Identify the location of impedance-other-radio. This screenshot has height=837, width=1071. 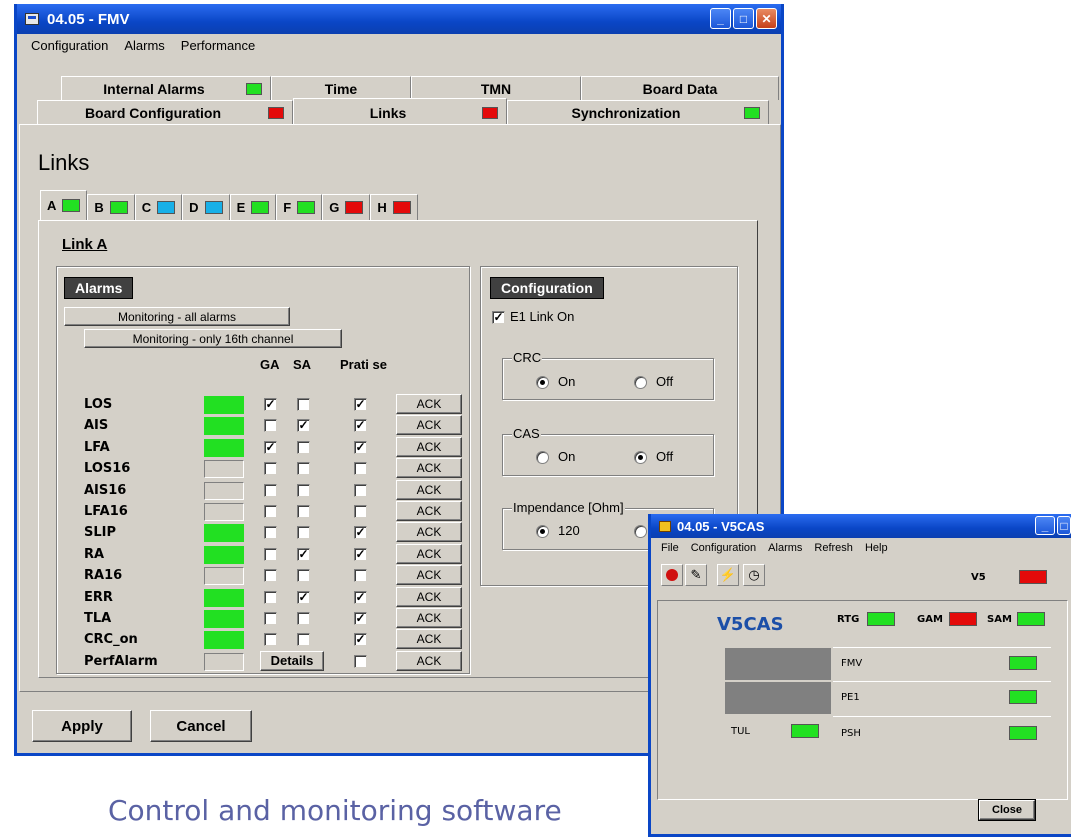
(640, 531).